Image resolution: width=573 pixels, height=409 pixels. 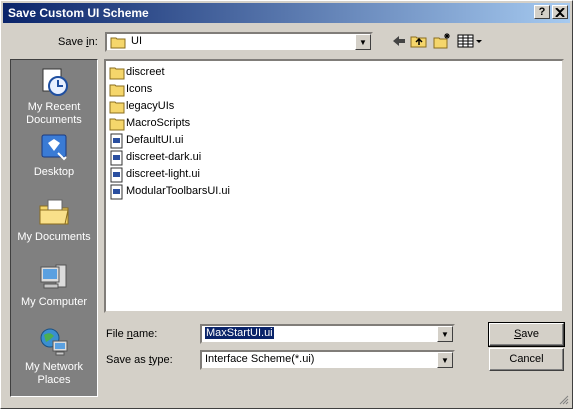 I want to click on place-network-places: My Network Places, so click(x=54, y=356).